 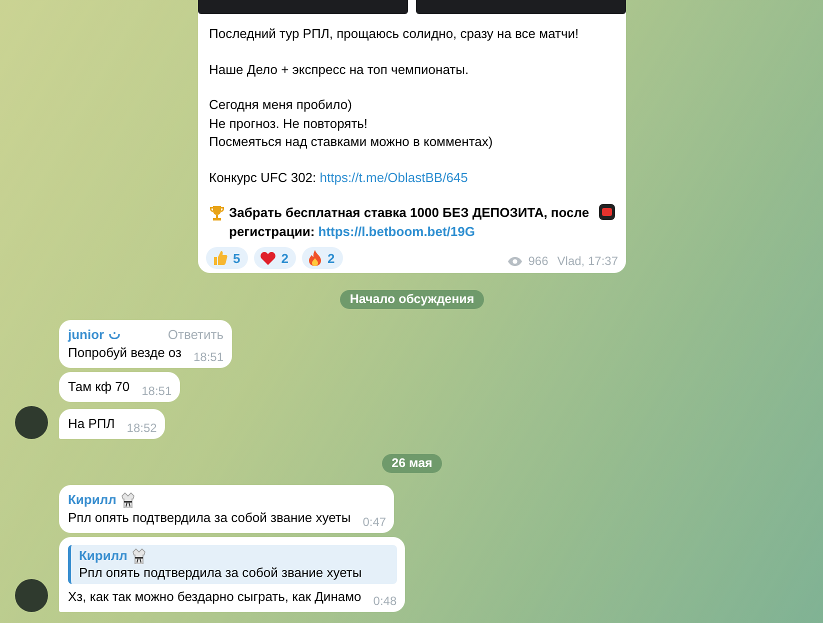 What do you see at coordinates (215, 597) in the screenshot?
I see `message-text: Хз, как так можно бездарно сыграть, как Динамо` at bounding box center [215, 597].